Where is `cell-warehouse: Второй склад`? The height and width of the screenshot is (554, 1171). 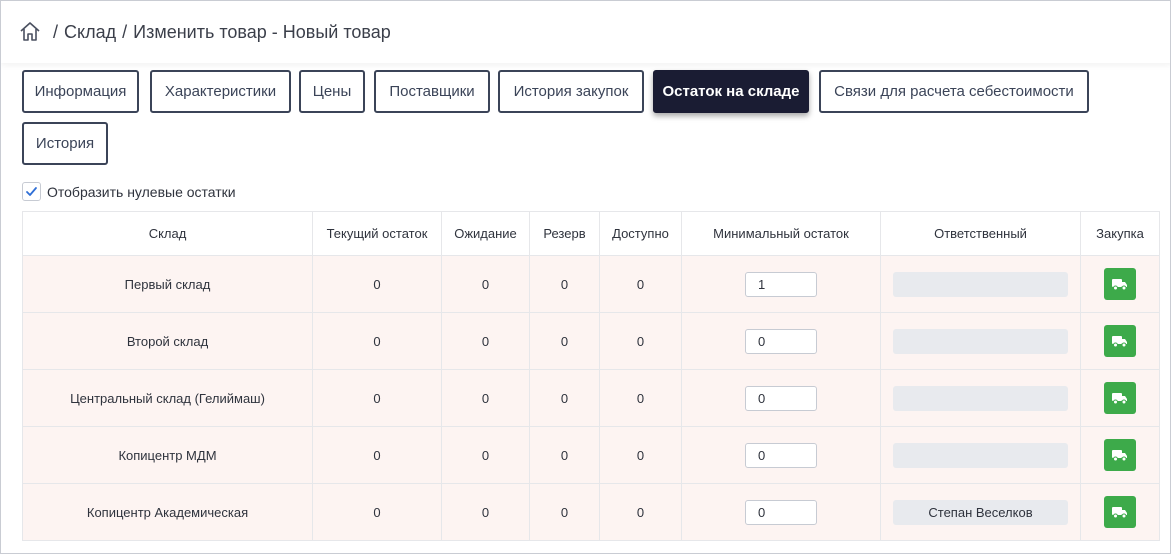 cell-warehouse: Второй склад is located at coordinates (167, 341).